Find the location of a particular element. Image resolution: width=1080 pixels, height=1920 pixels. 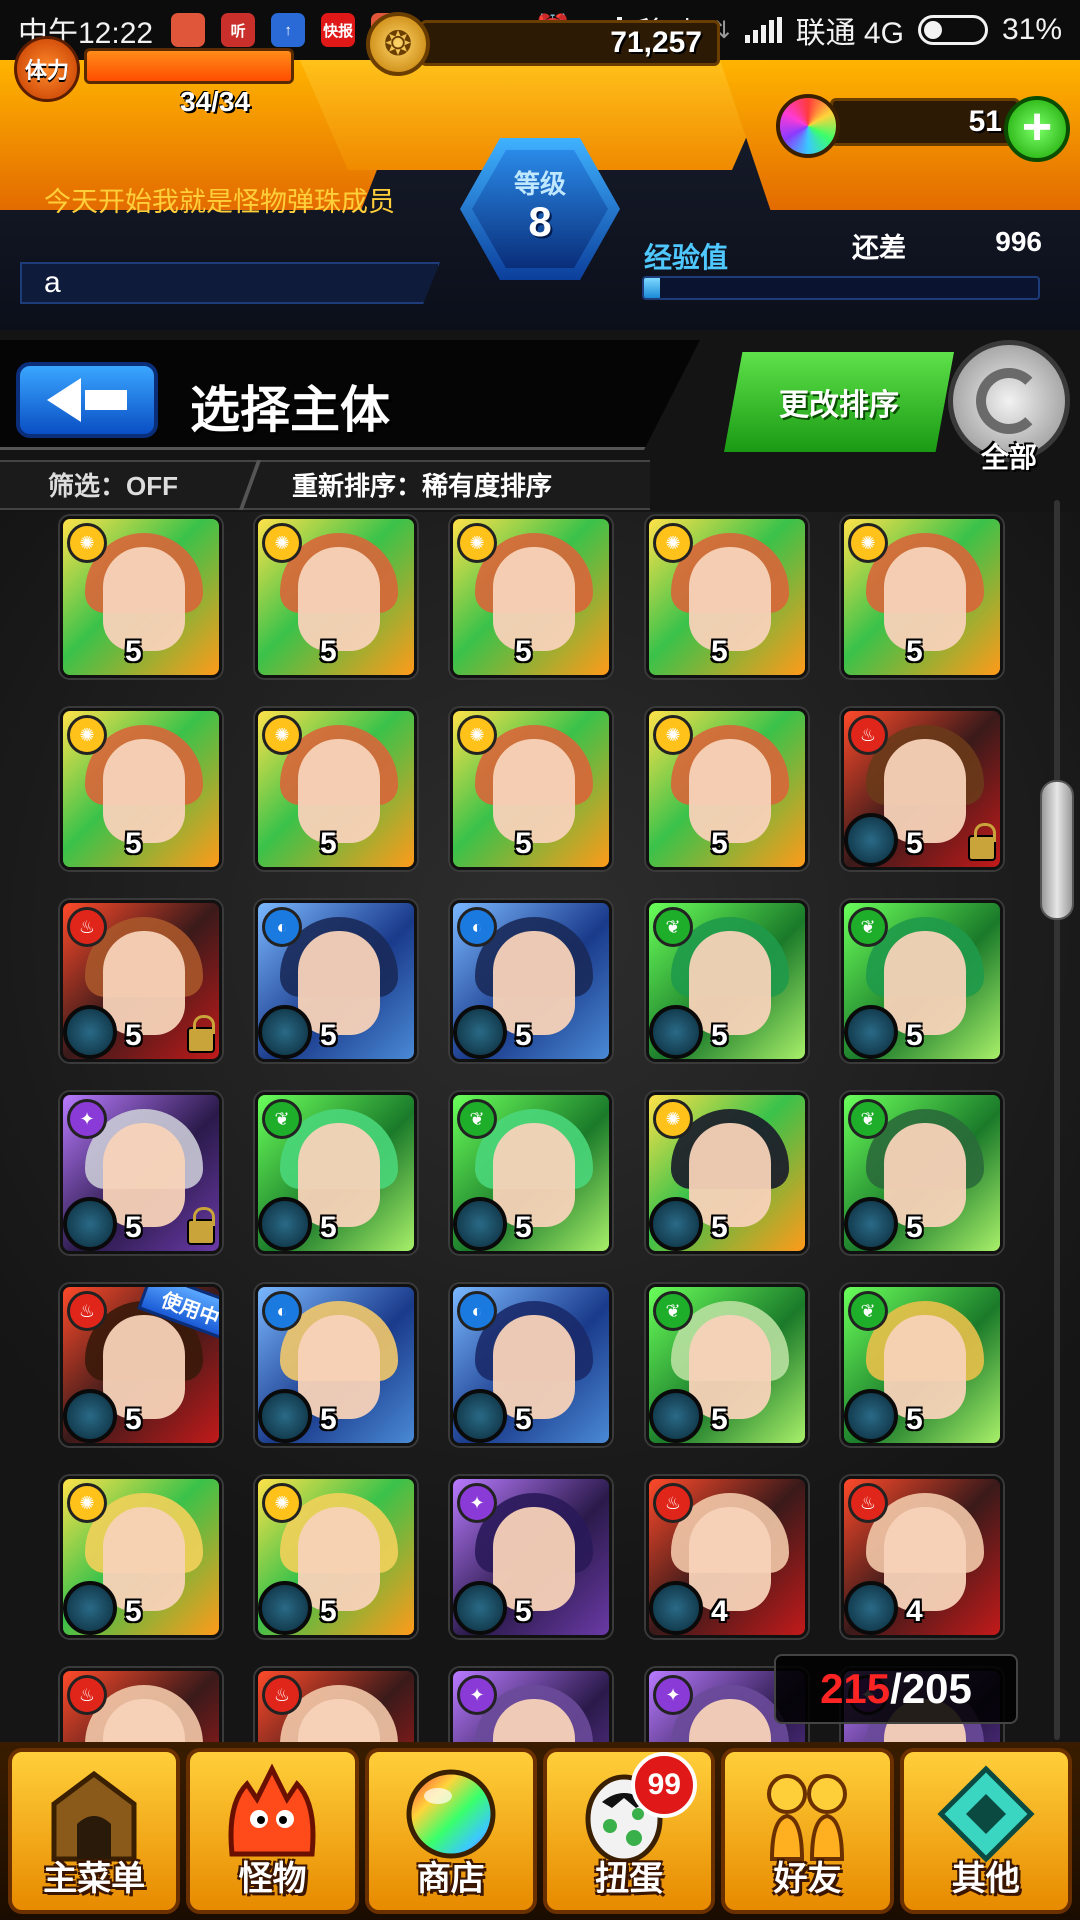

nav-item-monster: 怪物 is located at coordinates (272, 1831).